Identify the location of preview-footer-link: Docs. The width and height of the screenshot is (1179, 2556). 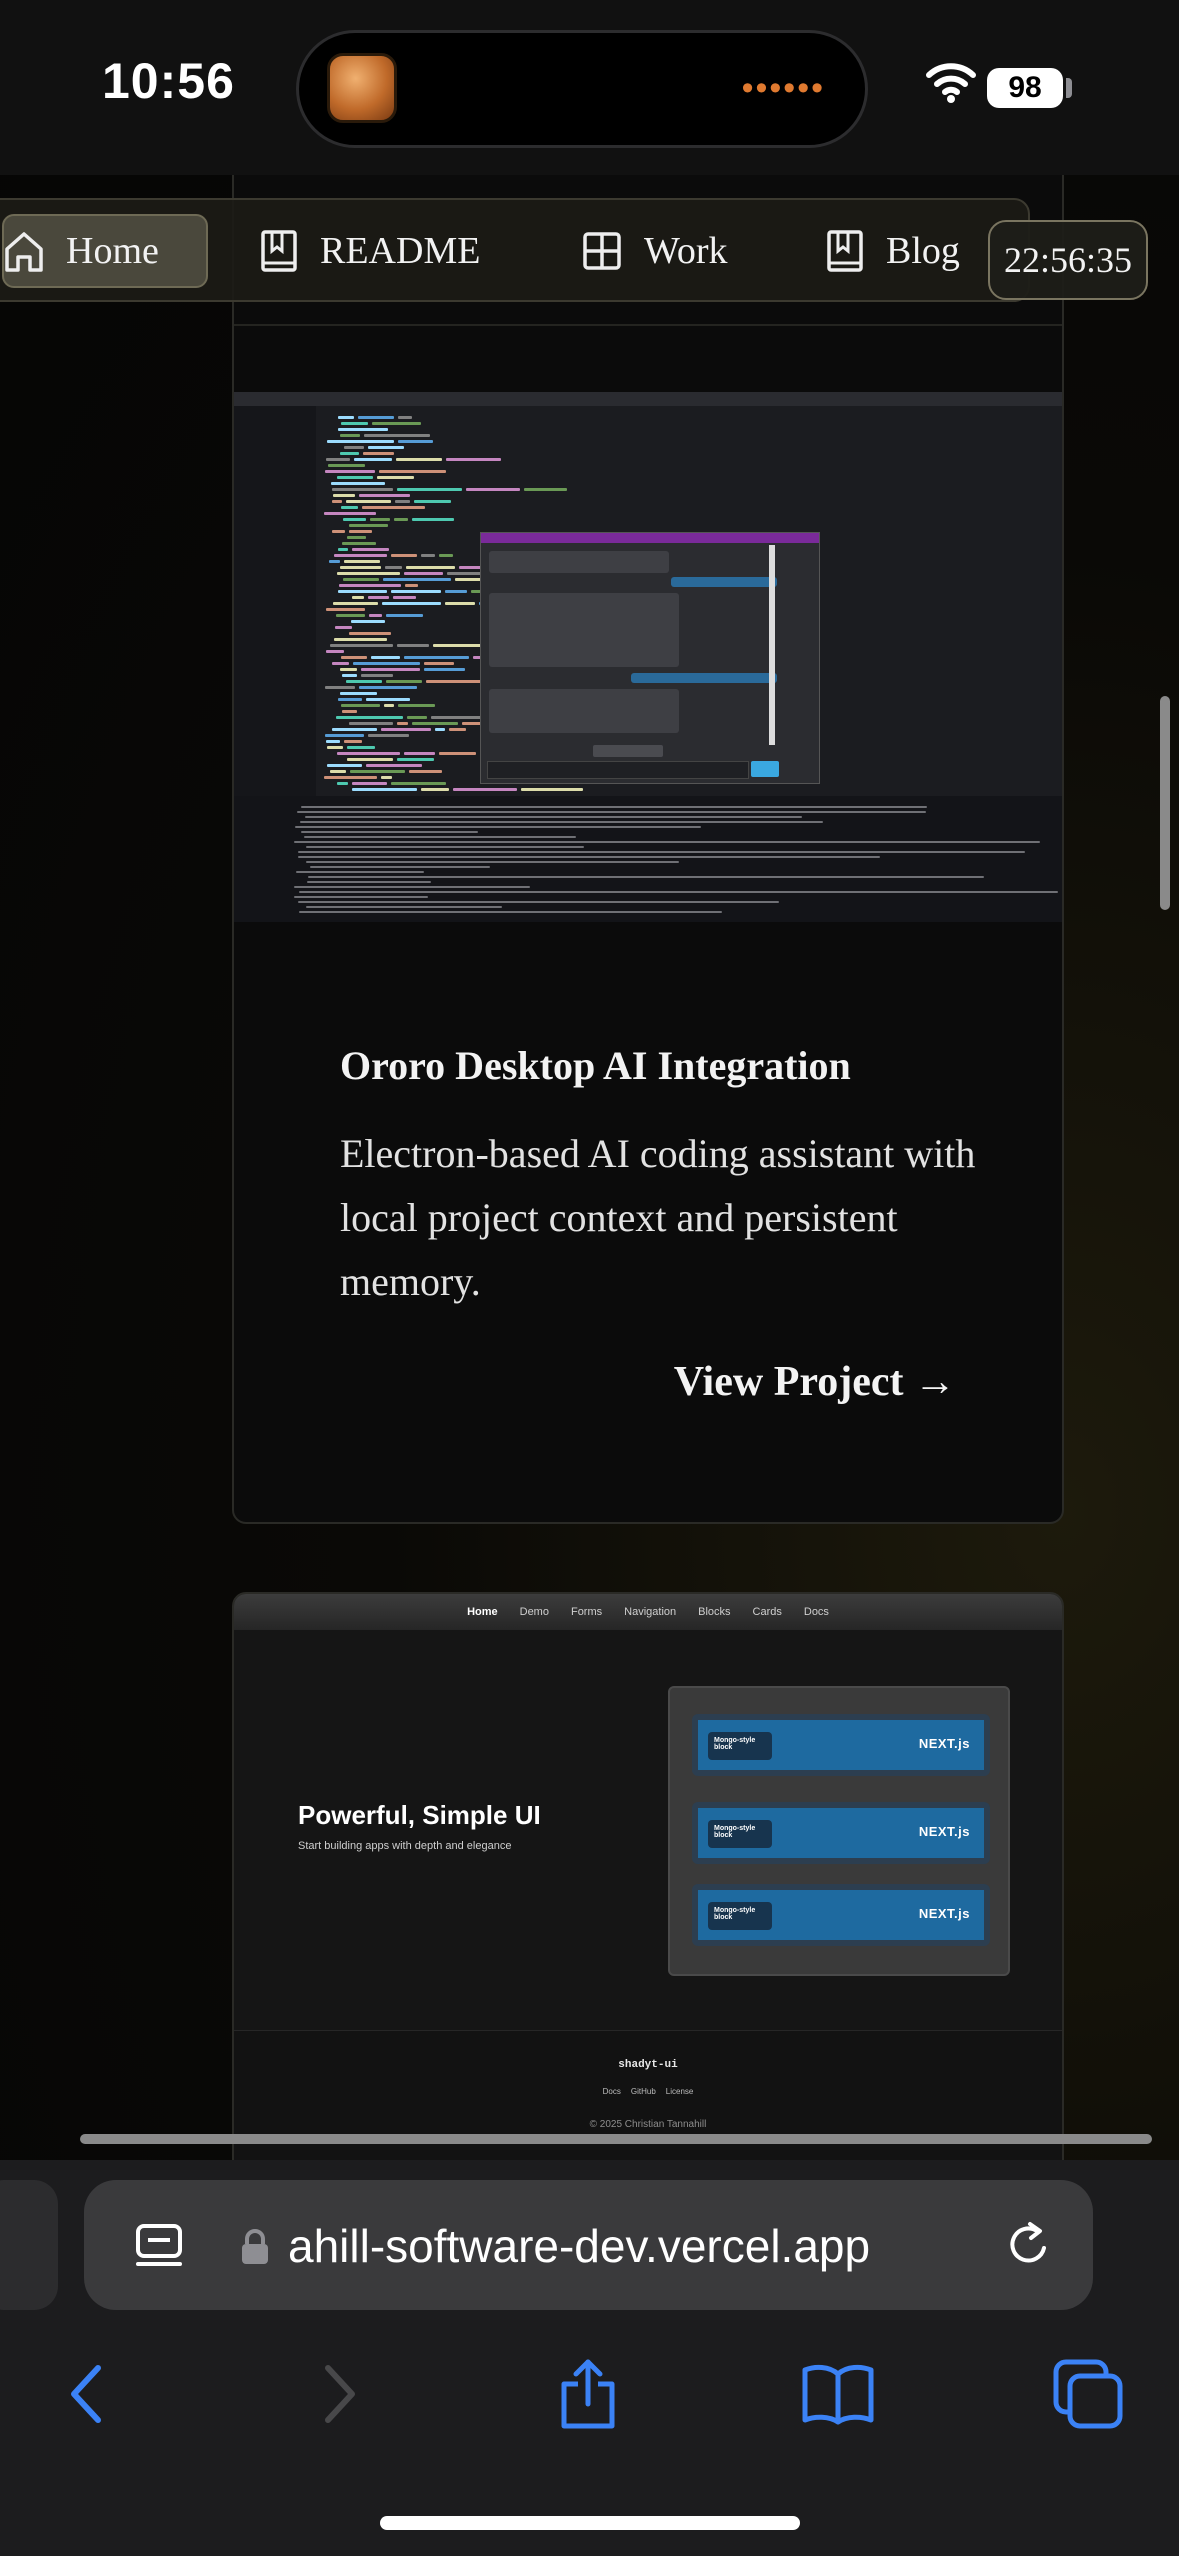
(611, 2091).